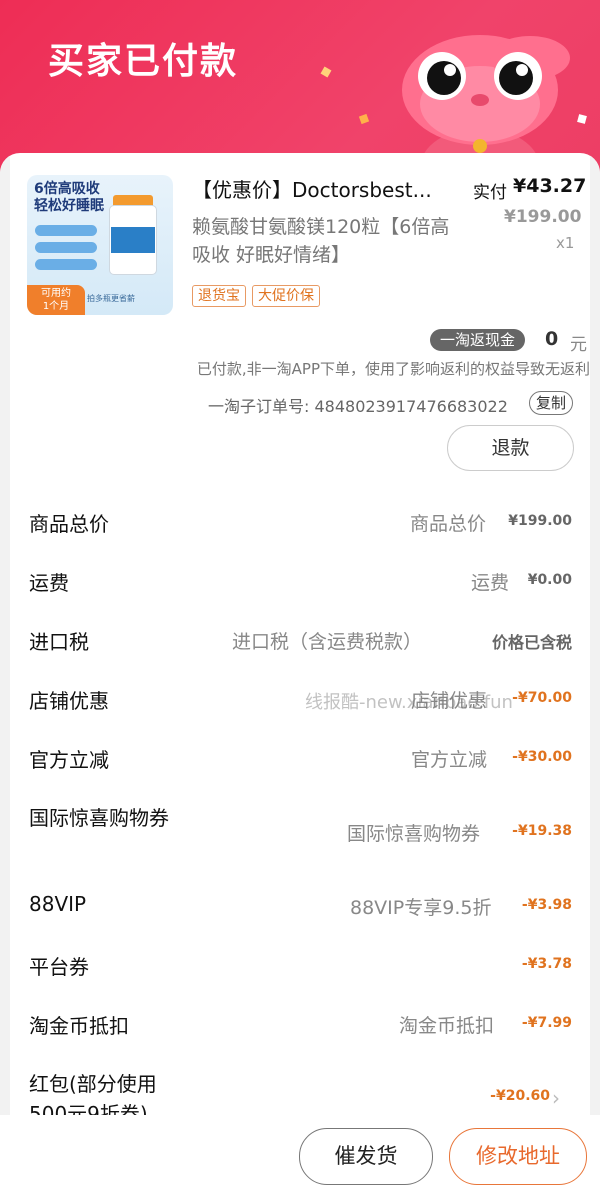 This screenshot has width=600, height=1202. What do you see at coordinates (93, 1093) in the screenshot?
I see `price-row-label: 红包(部分使用500元9折券)` at bounding box center [93, 1093].